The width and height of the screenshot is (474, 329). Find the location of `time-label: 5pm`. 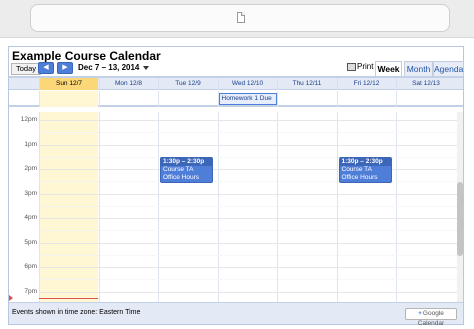

time-label: 5pm is located at coordinates (30, 242).